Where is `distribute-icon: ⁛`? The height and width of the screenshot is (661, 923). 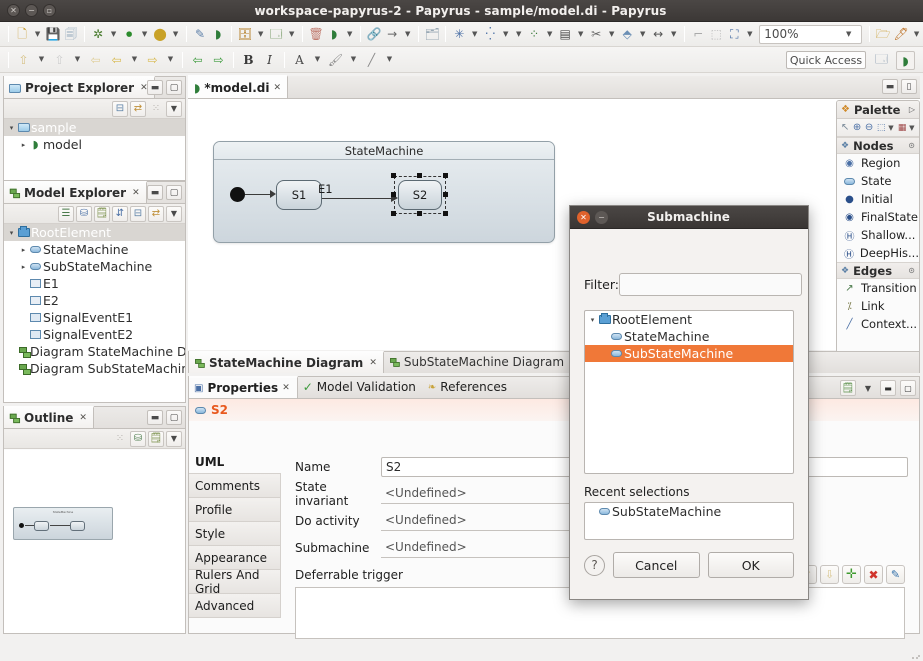
distribute-icon: ⁛ is located at coordinates (490, 34).